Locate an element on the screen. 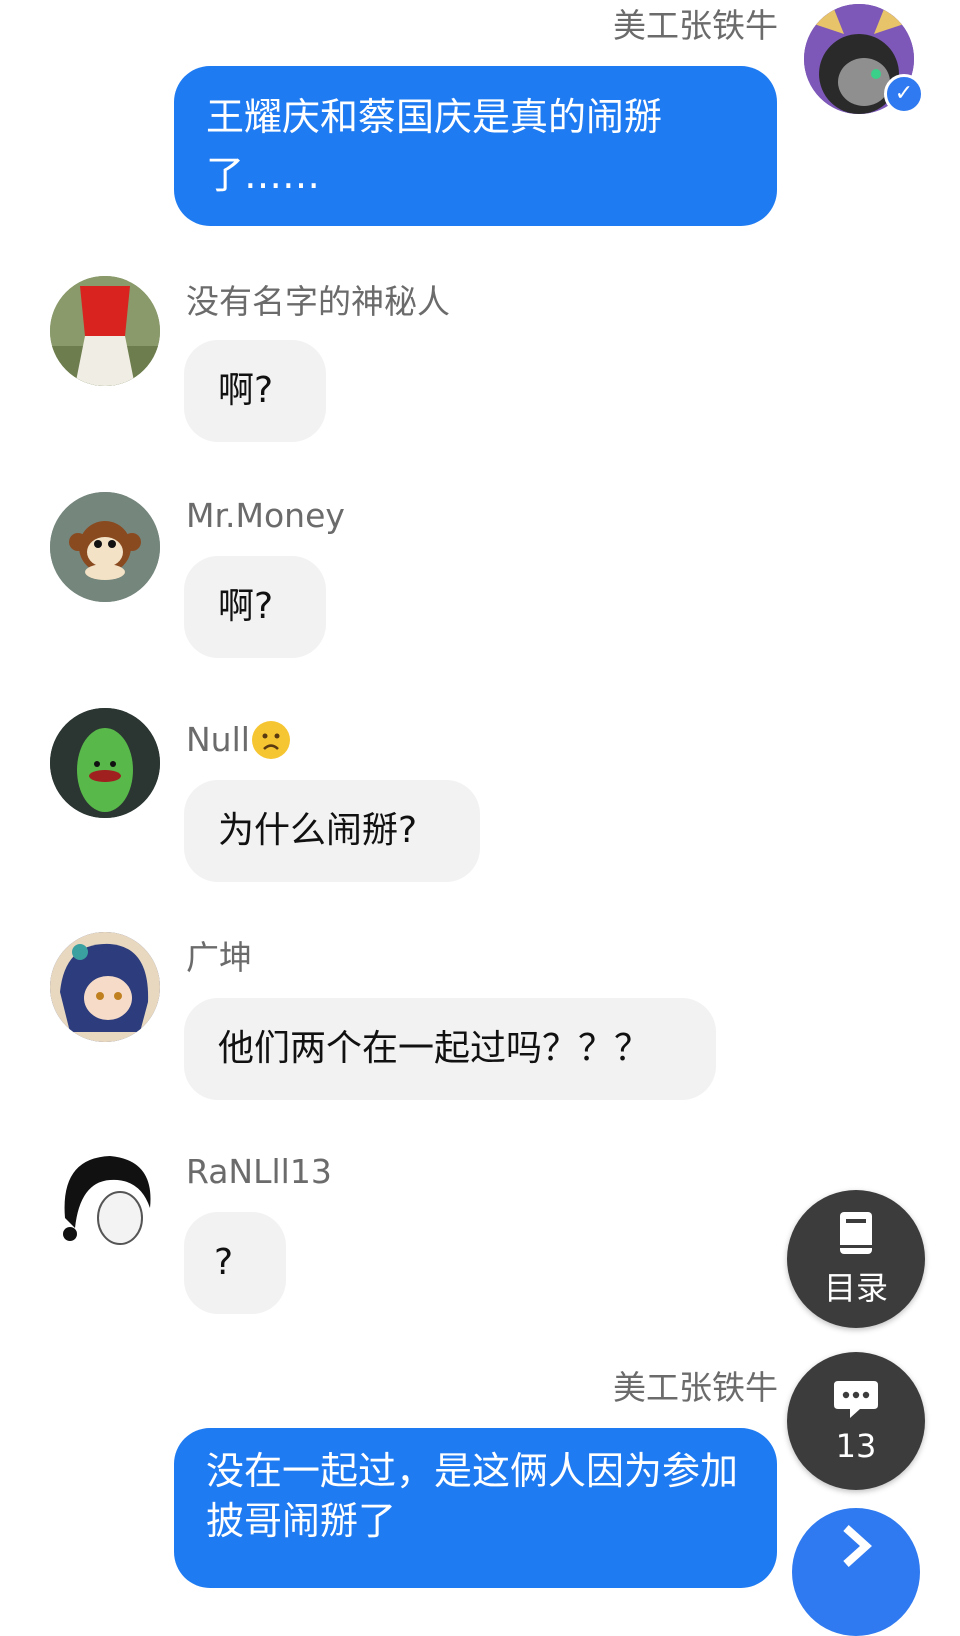 This screenshot has height=1636, width=960. avatar-manga-sketch-icon is located at coordinates (105, 1203).